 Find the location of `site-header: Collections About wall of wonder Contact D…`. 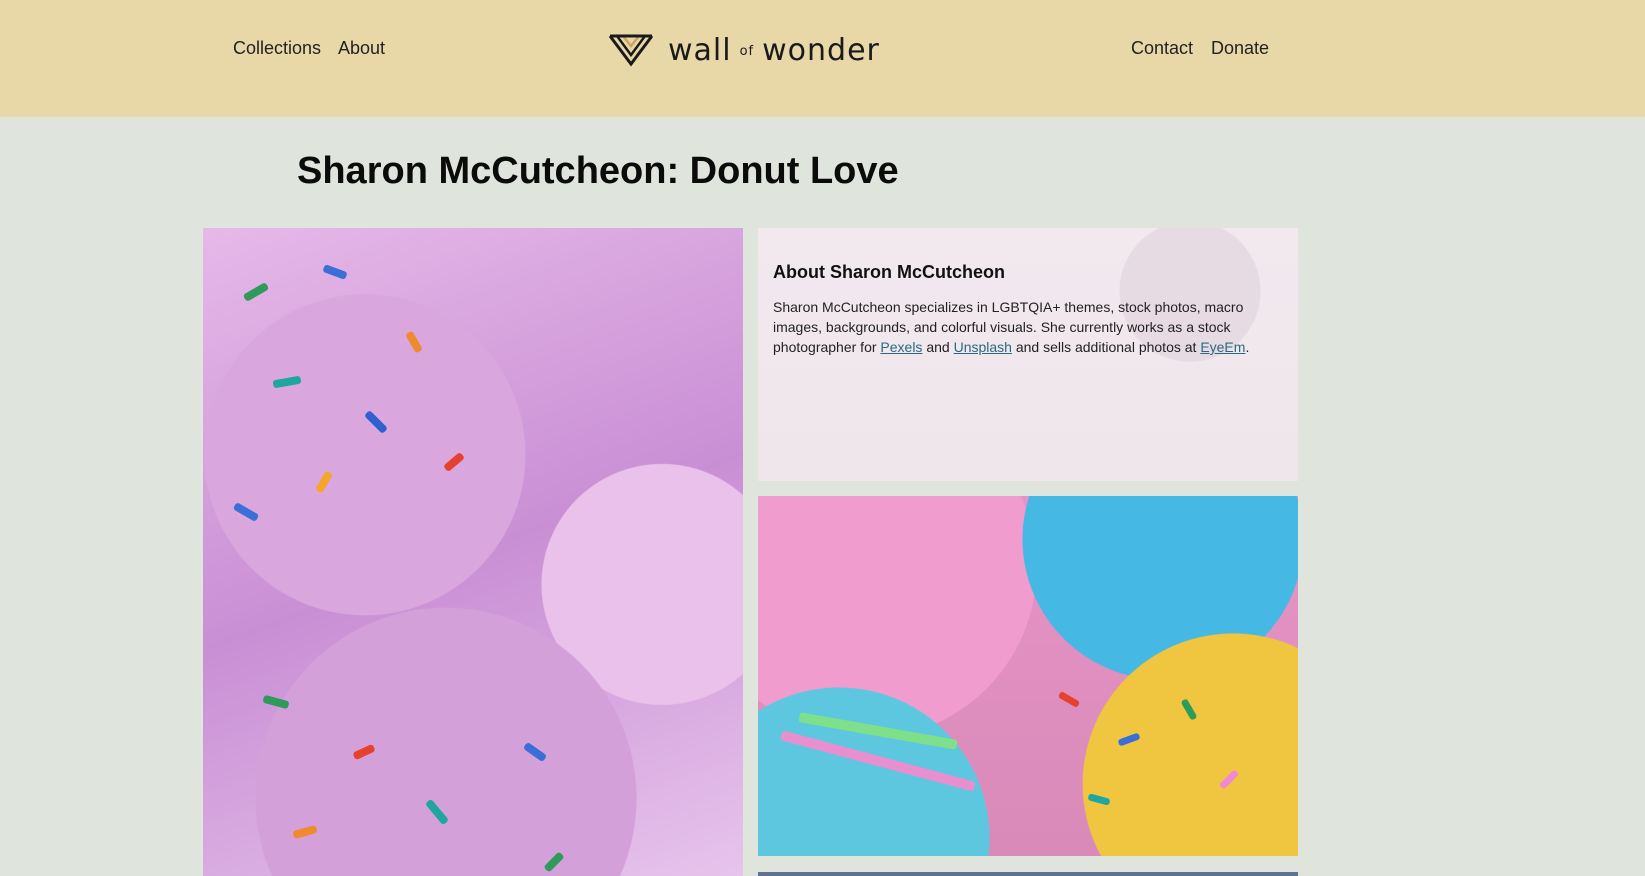

site-header: Collections About wall of wonder Contact D… is located at coordinates (822, 58).